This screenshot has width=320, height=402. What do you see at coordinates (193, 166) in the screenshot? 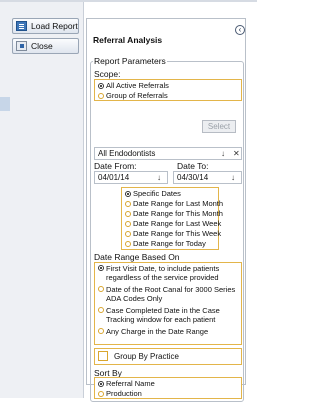
I see `date-to-label: Date To:` at bounding box center [193, 166].